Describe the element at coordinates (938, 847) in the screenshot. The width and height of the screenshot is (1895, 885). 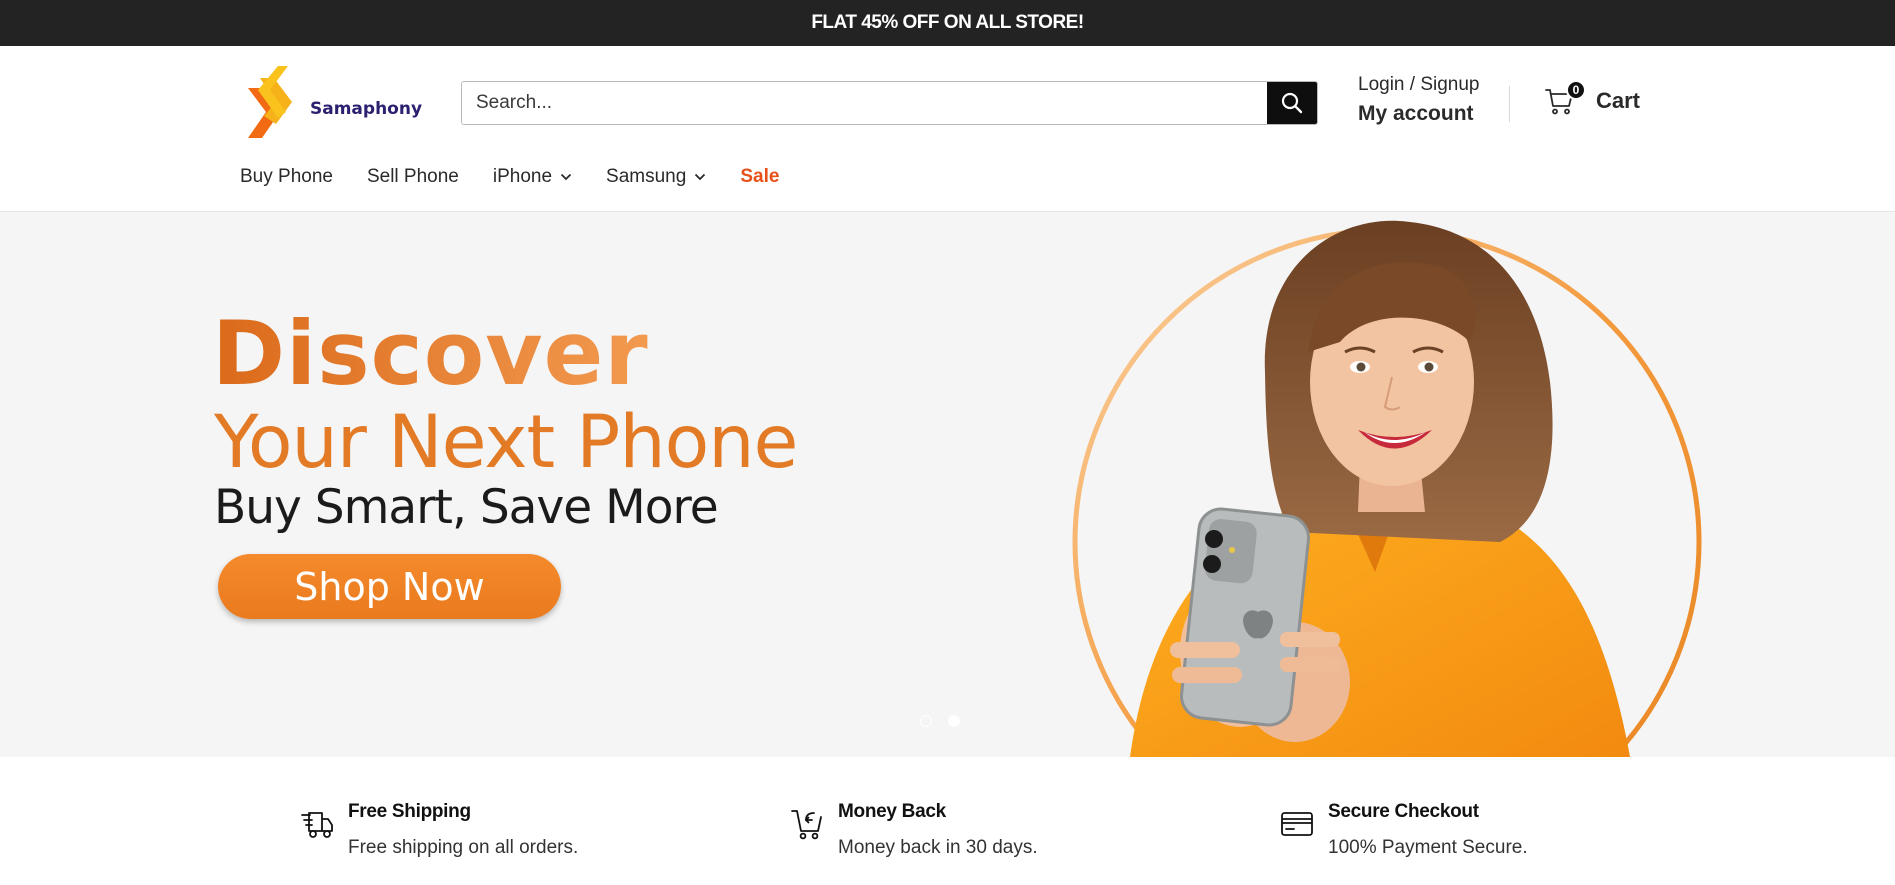
I see `feature-desc: Money back in 30 days.` at that location.